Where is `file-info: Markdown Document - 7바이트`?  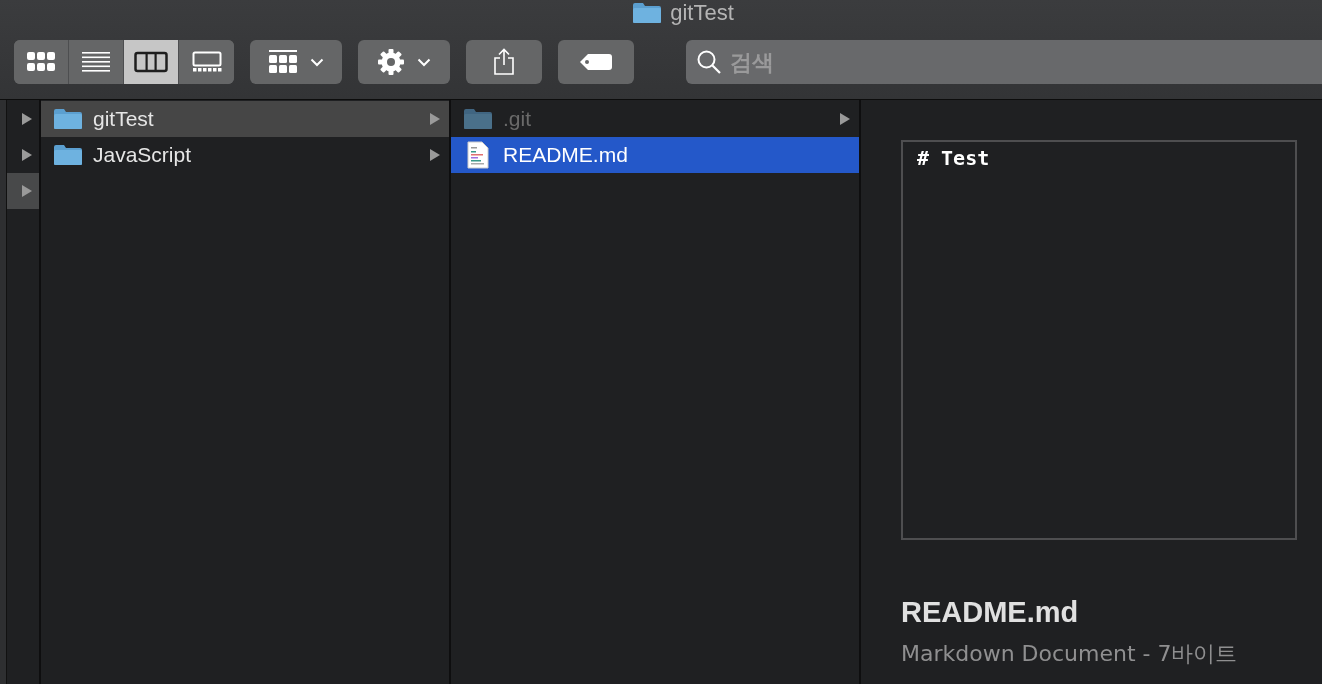
file-info: Markdown Document - 7바이트 is located at coordinates (1070, 654).